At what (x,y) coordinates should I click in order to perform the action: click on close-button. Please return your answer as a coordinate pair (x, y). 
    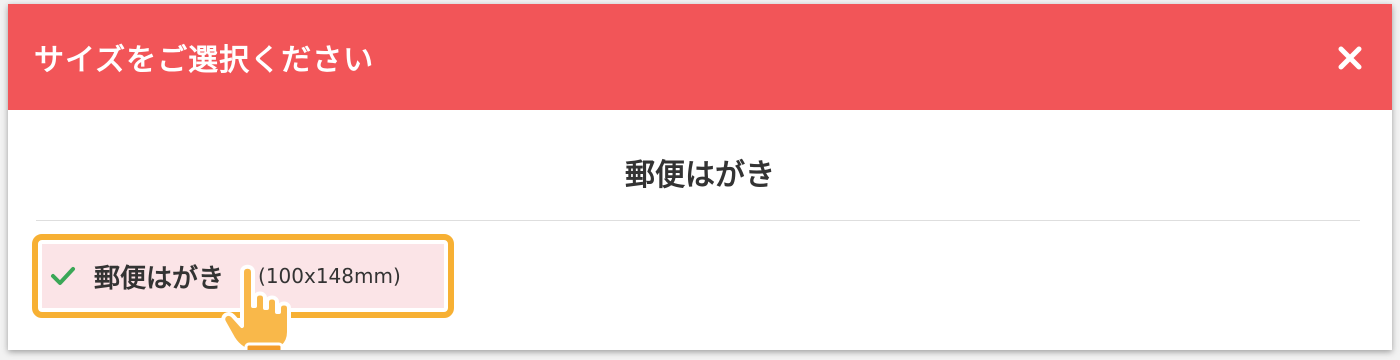
    Looking at the image, I should click on (1350, 58).